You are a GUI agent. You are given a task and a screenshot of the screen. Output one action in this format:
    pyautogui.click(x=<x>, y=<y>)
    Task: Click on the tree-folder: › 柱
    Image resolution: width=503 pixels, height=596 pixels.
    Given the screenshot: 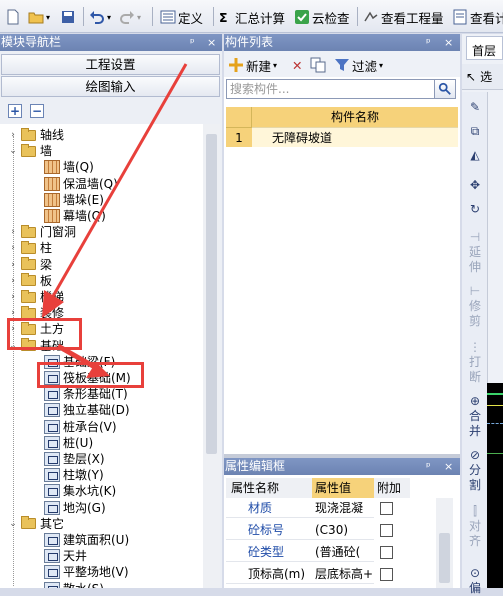 What is the action you would take?
    pyautogui.click(x=30, y=248)
    